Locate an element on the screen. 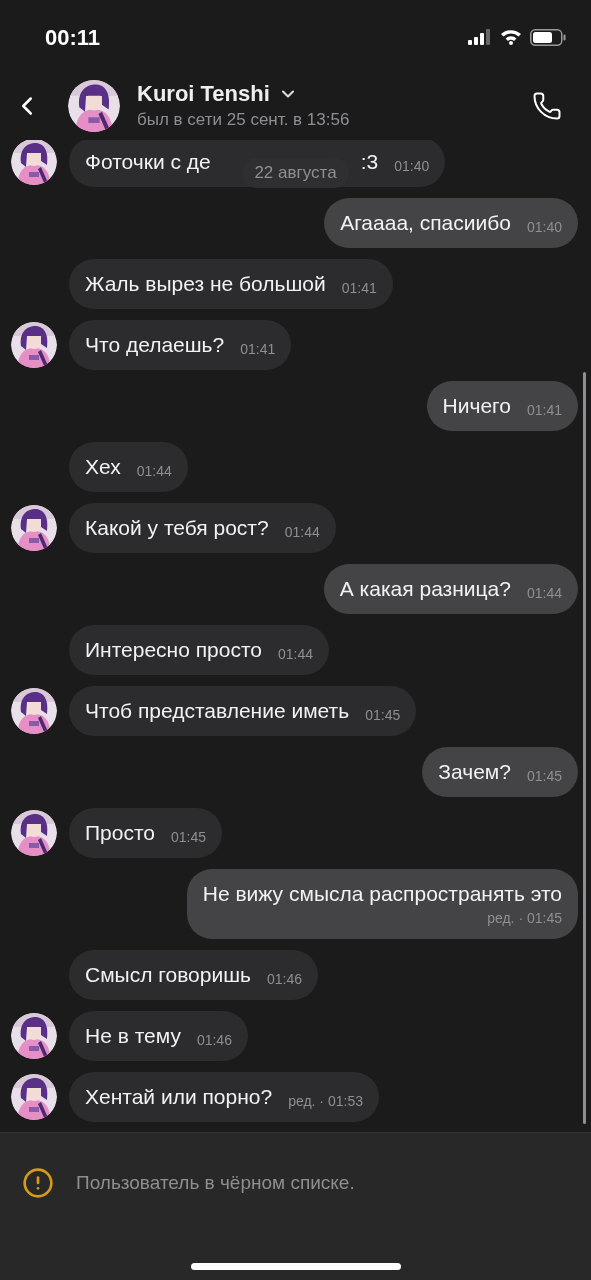 This screenshot has height=1280, width=591. message-text: Хех is located at coordinates (103, 467).